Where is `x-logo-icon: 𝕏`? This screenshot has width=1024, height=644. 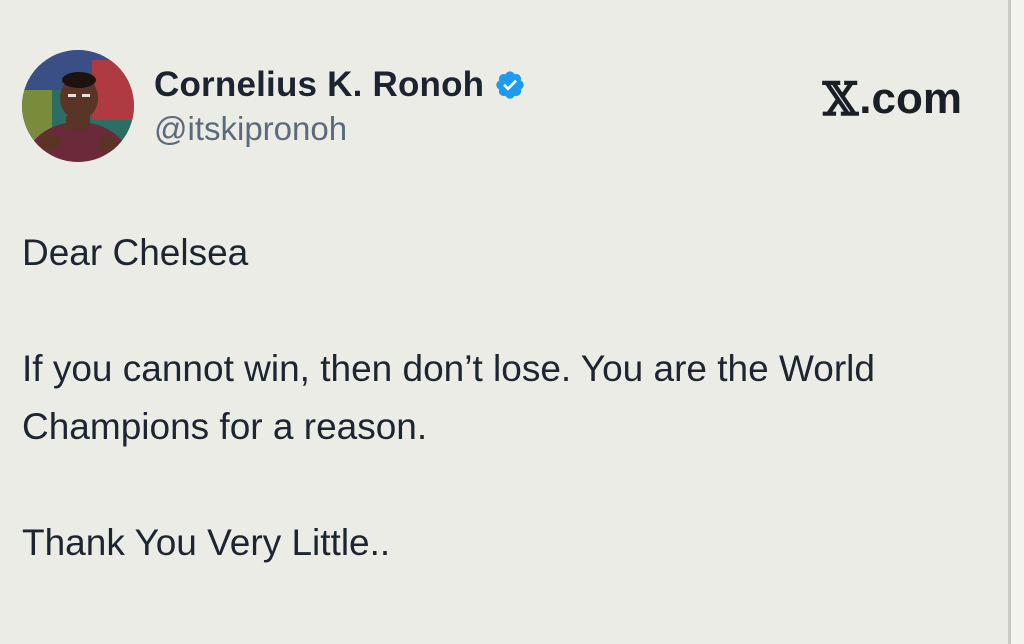
x-logo-icon: 𝕏 is located at coordinates (840, 99).